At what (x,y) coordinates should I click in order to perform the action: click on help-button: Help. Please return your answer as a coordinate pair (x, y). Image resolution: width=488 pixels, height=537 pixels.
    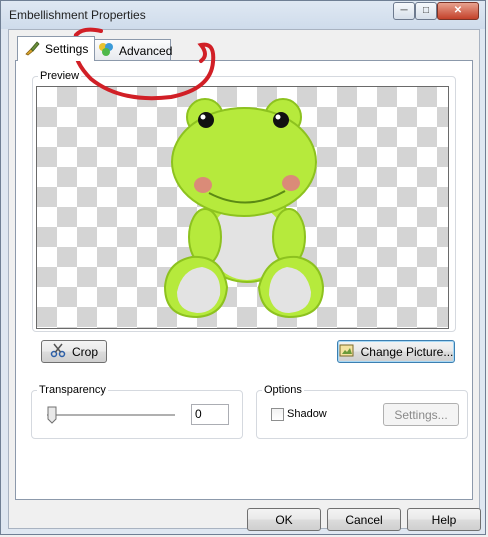
    Looking at the image, I should click on (444, 519).